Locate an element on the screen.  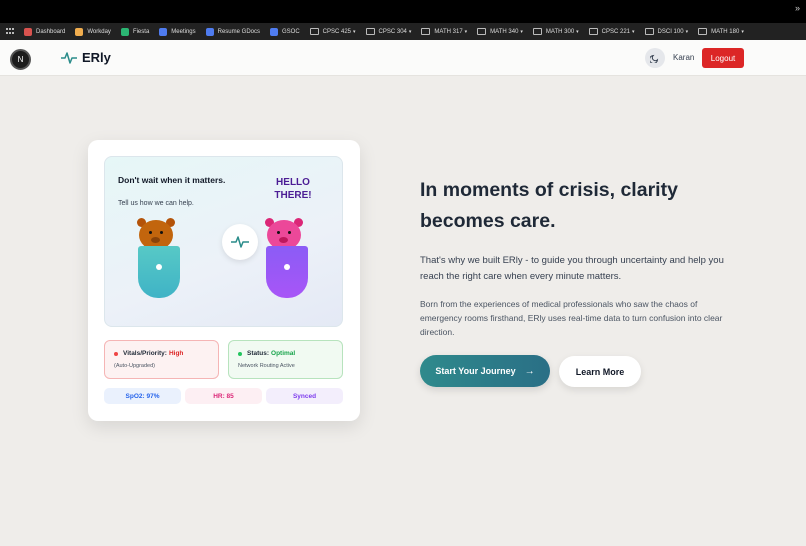
user-name: Karan is located at coordinates (684, 57).